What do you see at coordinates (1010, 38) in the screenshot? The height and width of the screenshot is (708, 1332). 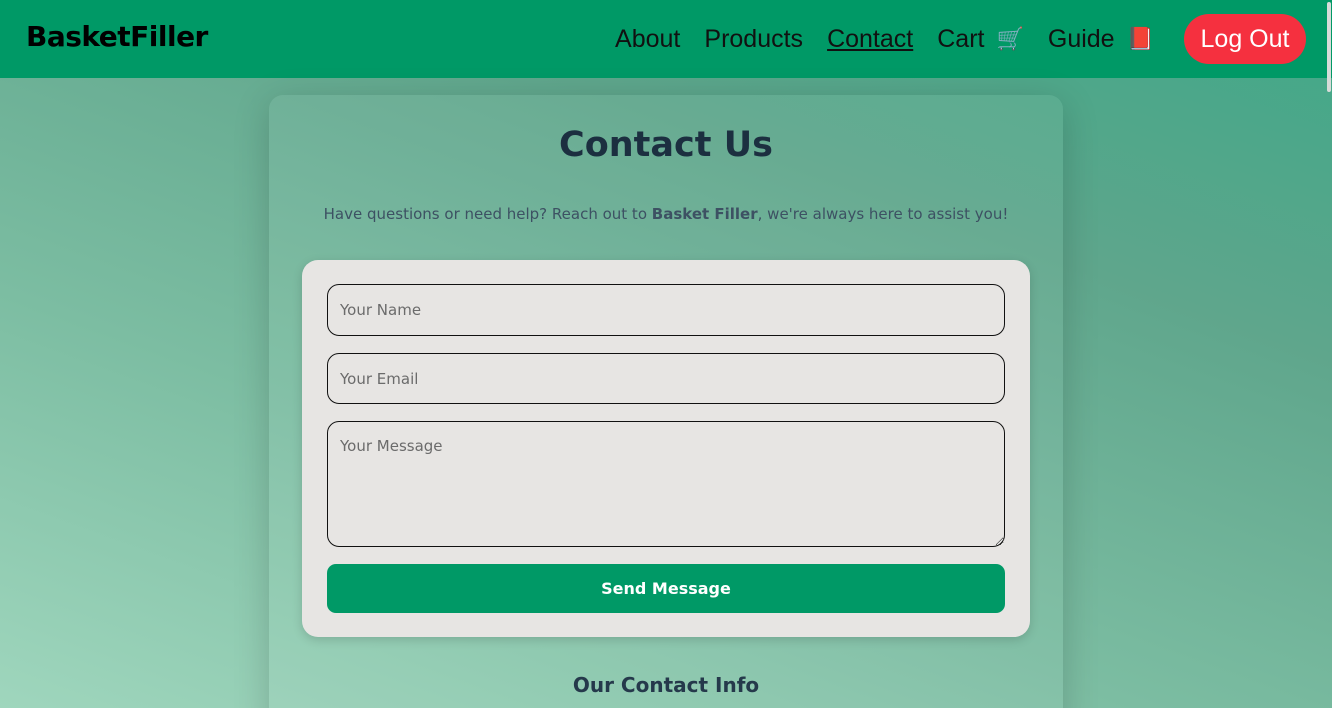 I see `cart-icon: 🛒` at bounding box center [1010, 38].